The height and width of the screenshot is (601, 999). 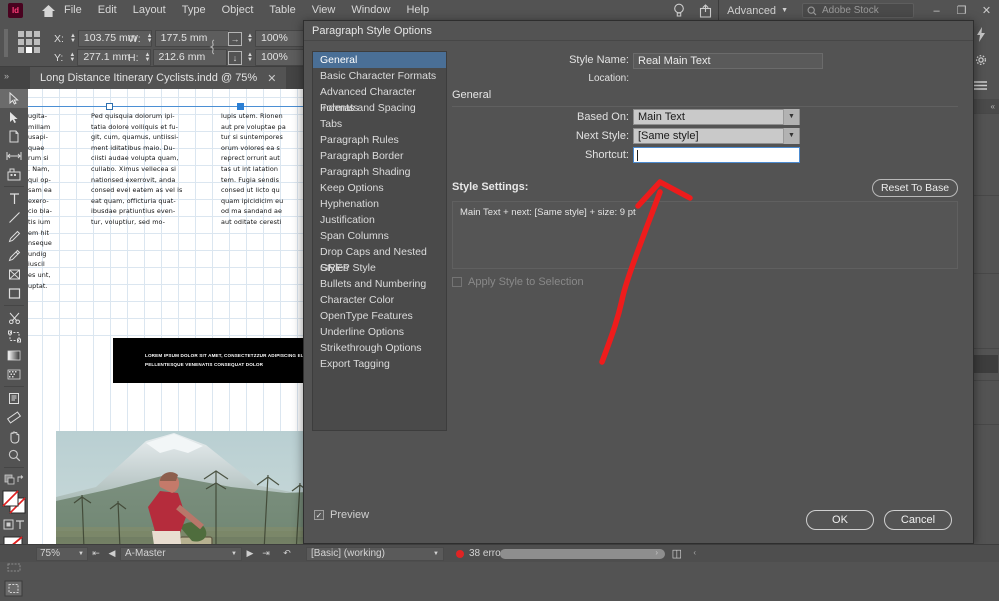 What do you see at coordinates (14, 455) in the screenshot?
I see `zoom-tool` at bounding box center [14, 455].